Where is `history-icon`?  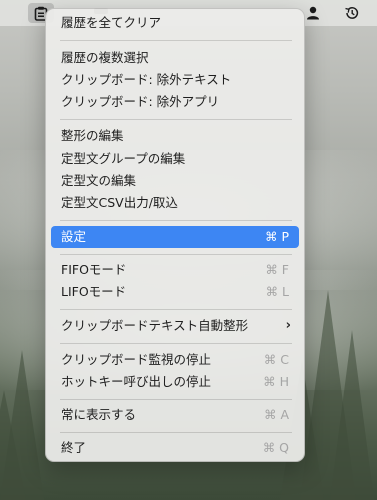 history-icon is located at coordinates (352, 13).